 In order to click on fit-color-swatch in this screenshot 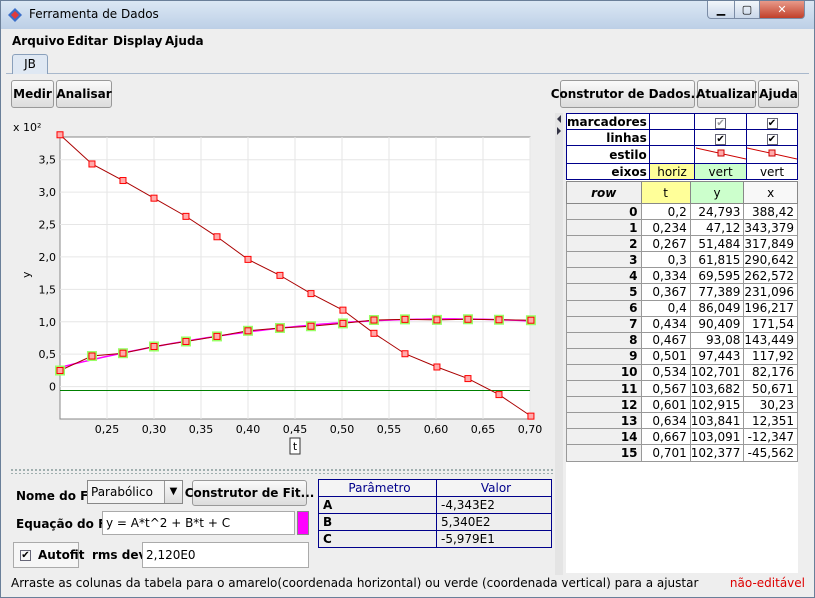, I will do `click(303, 523)`.